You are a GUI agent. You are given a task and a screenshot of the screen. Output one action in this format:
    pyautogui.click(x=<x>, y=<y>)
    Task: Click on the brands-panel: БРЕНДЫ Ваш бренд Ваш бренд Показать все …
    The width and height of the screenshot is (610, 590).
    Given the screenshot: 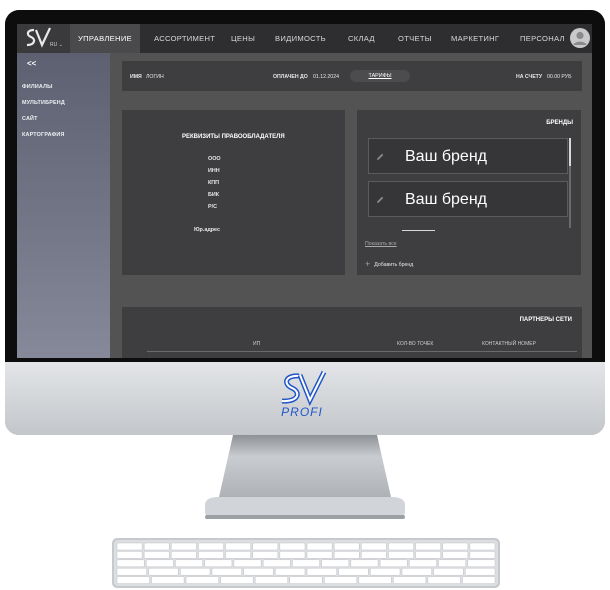 What is the action you would take?
    pyautogui.click(x=469, y=192)
    